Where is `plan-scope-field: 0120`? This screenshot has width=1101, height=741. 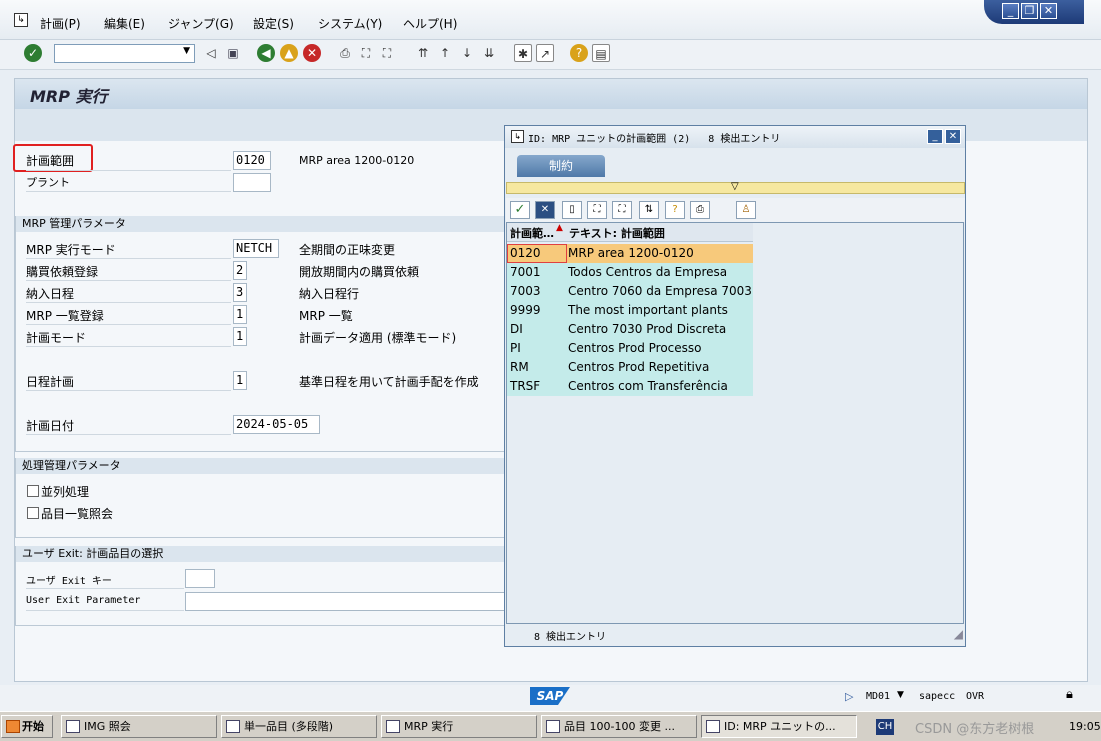 plan-scope-field: 0120 is located at coordinates (252, 160).